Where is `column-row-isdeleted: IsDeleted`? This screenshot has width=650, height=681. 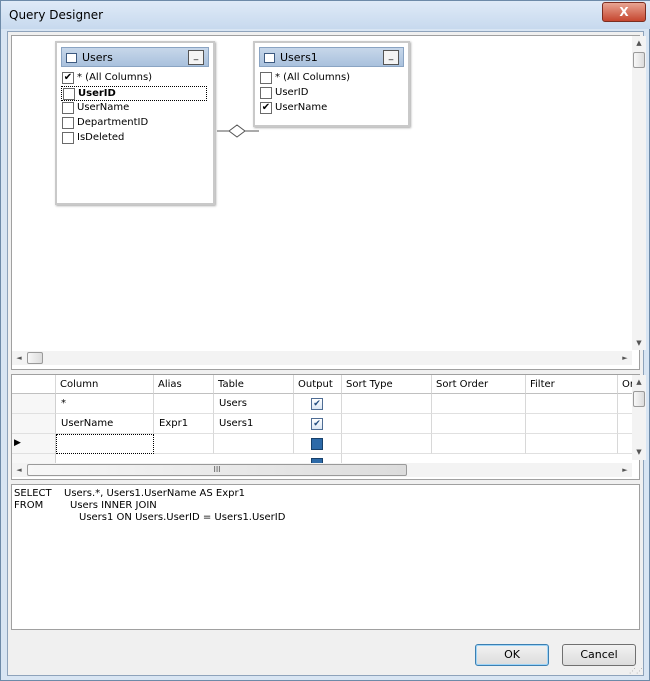
column-row-isdeleted: IsDeleted is located at coordinates (134, 138).